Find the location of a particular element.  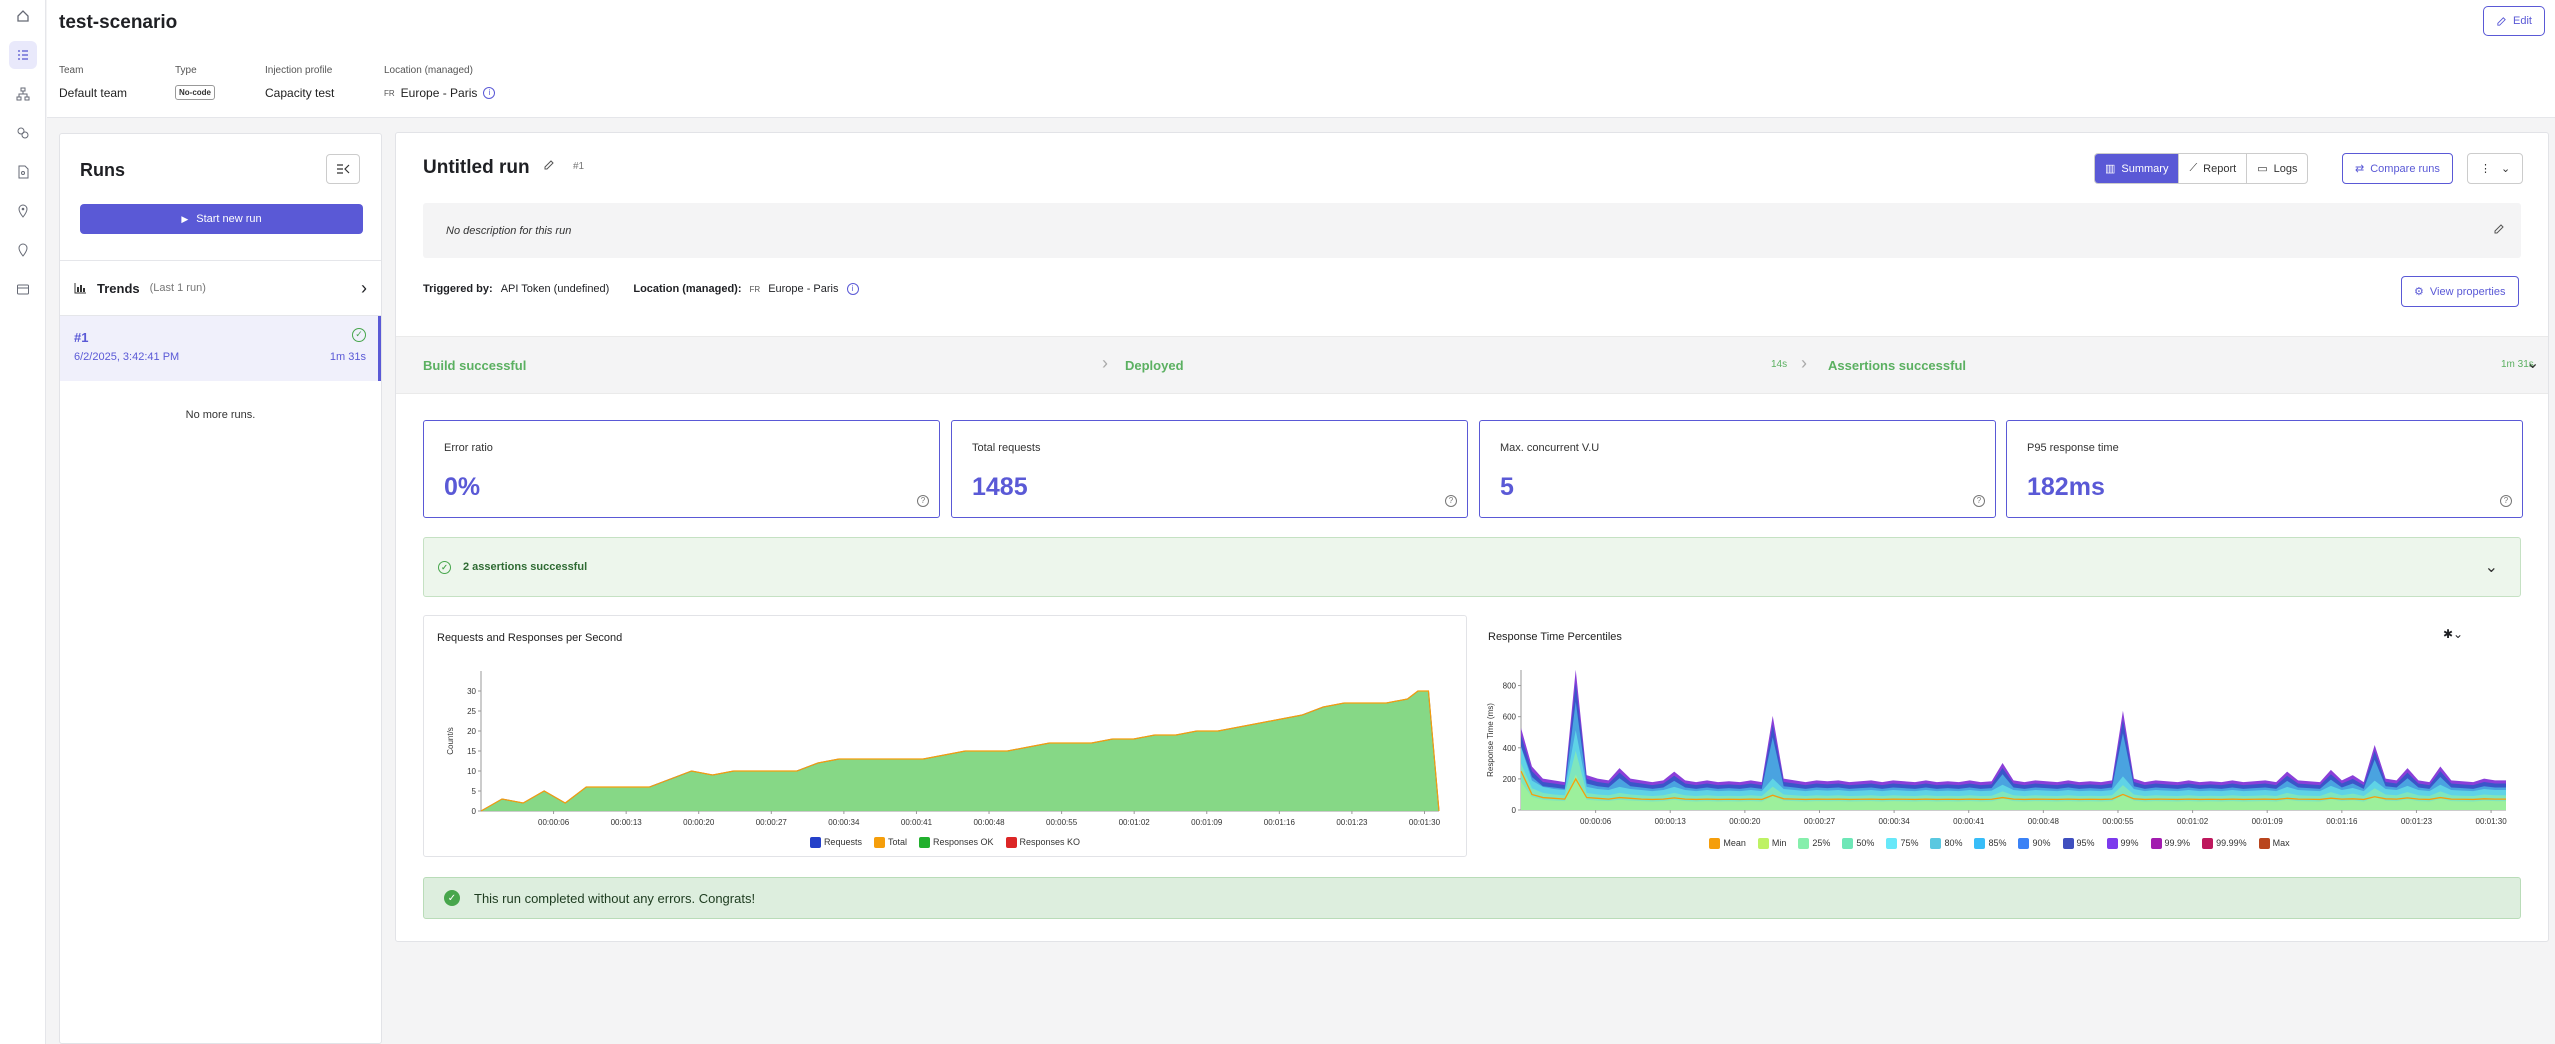

legend-item: 90% is located at coordinates (2034, 843).